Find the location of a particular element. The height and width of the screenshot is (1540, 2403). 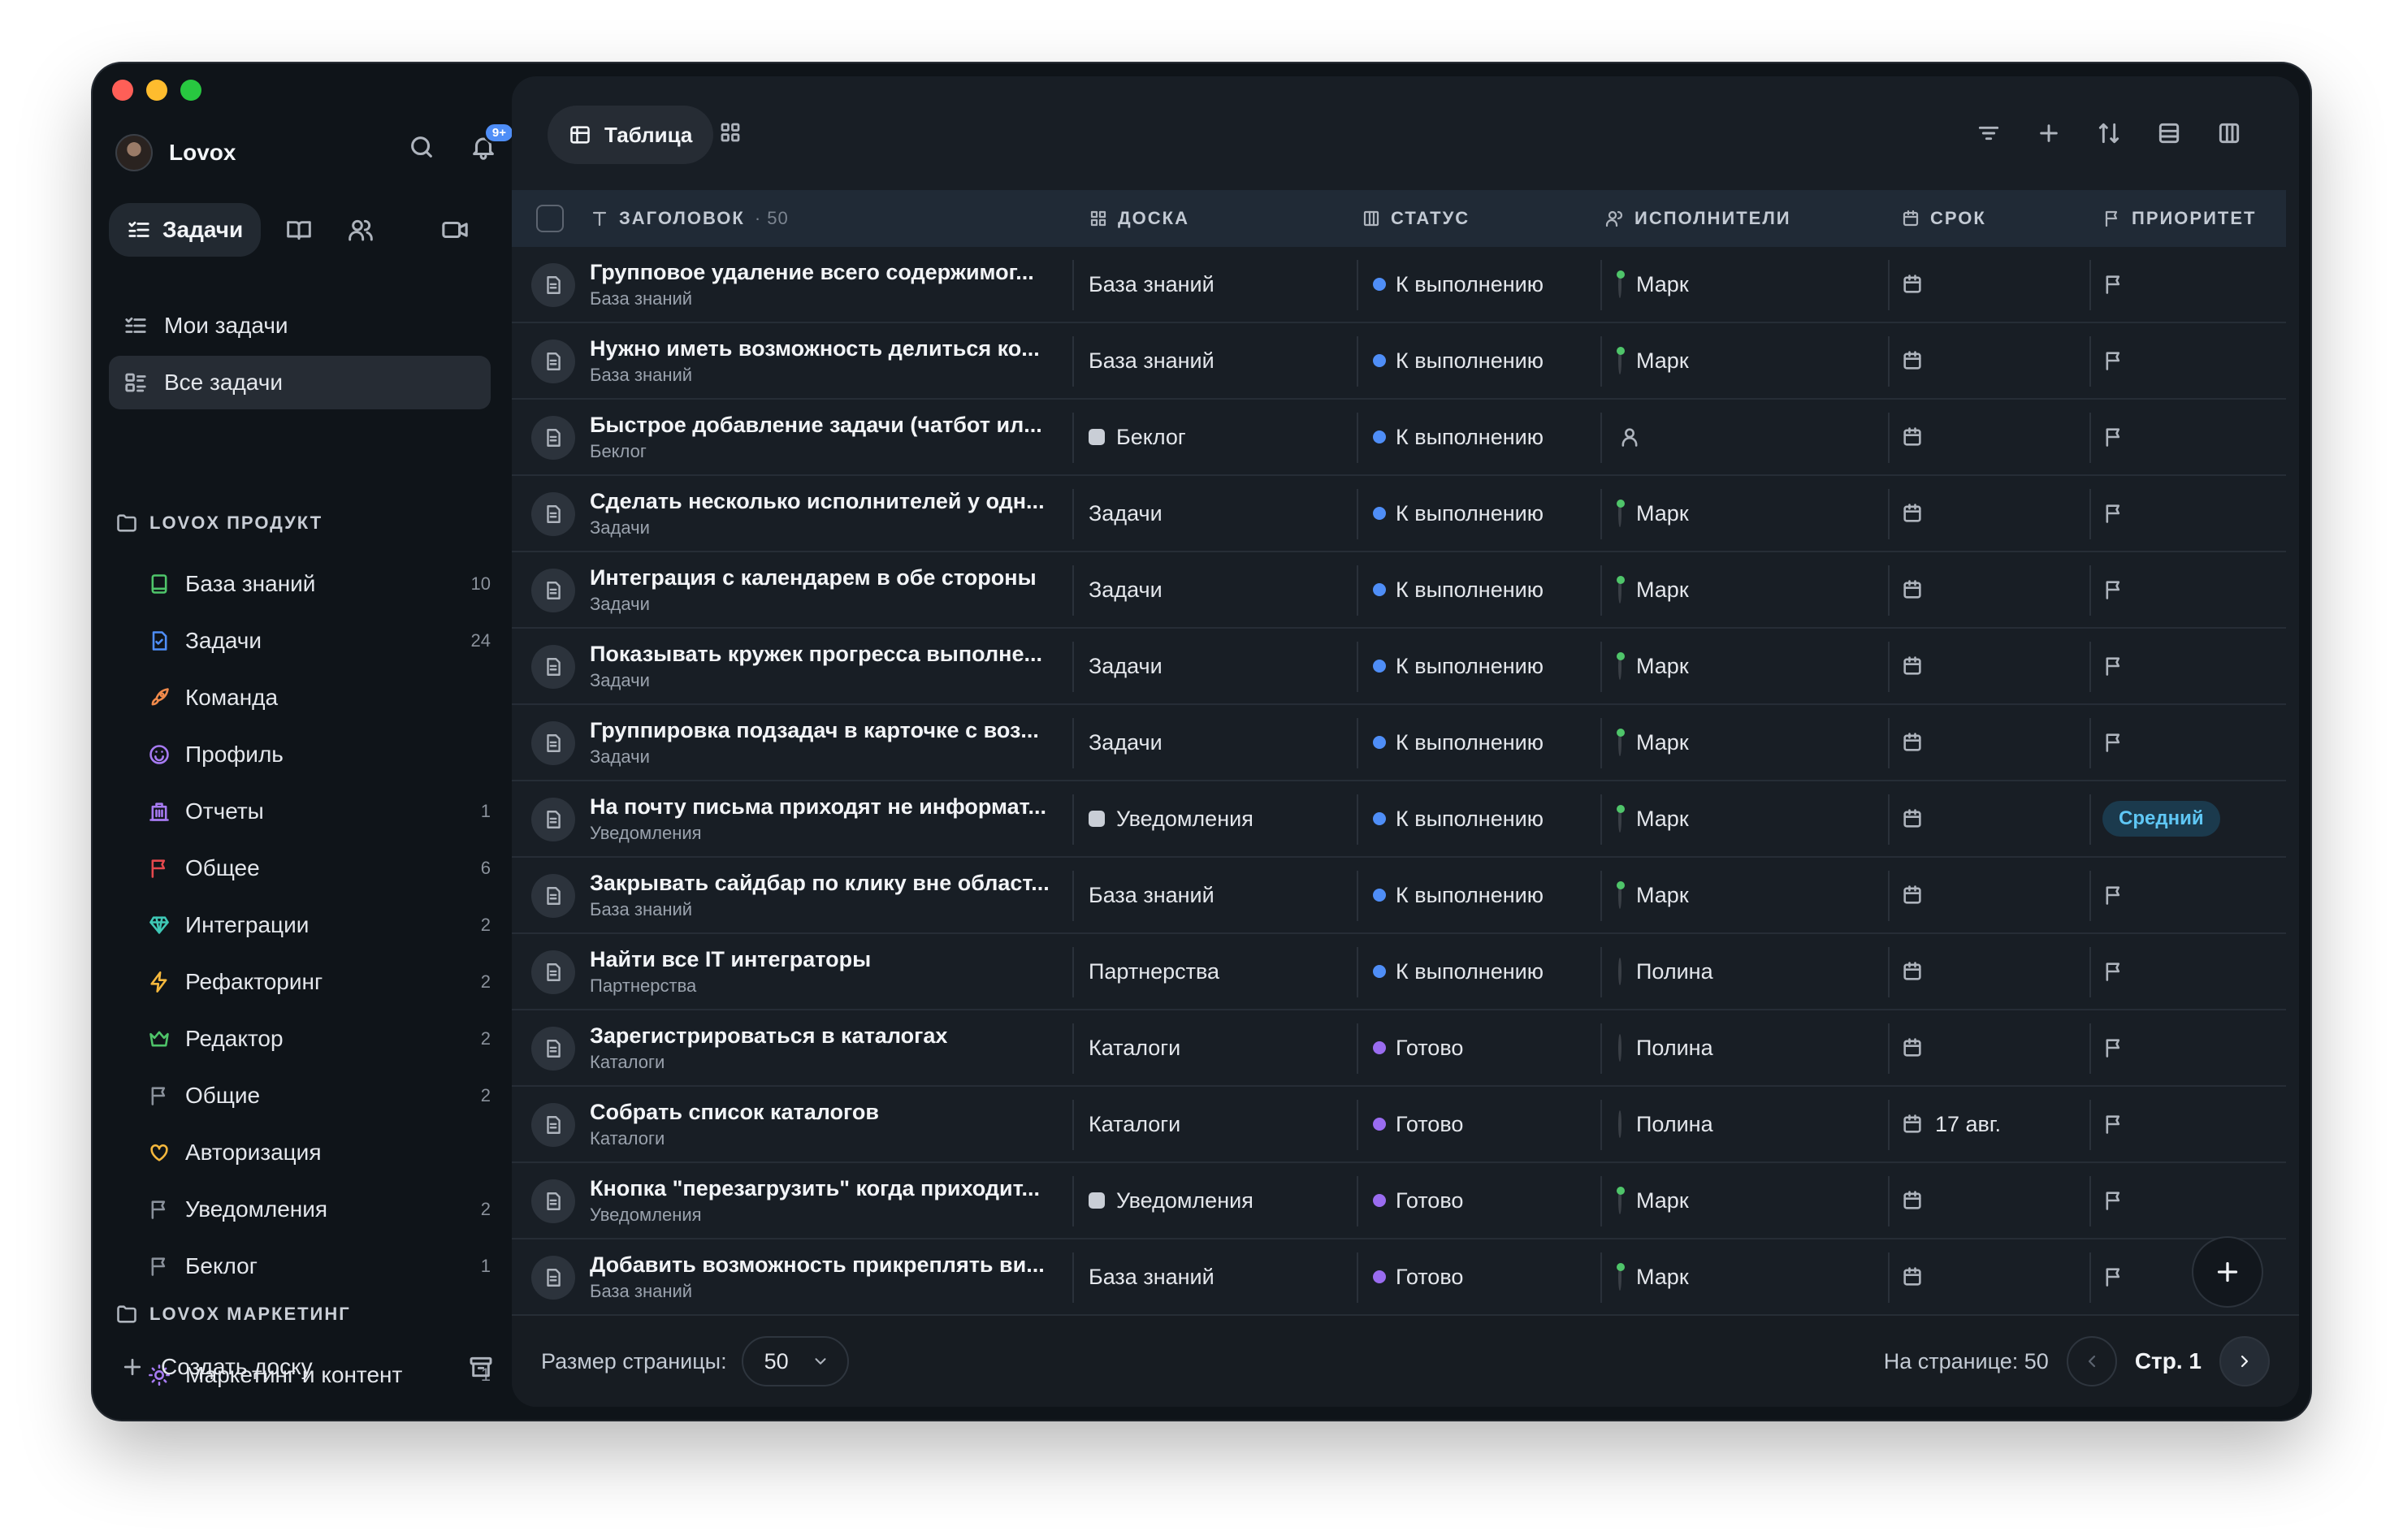

columns-icon is located at coordinates (2229, 133).